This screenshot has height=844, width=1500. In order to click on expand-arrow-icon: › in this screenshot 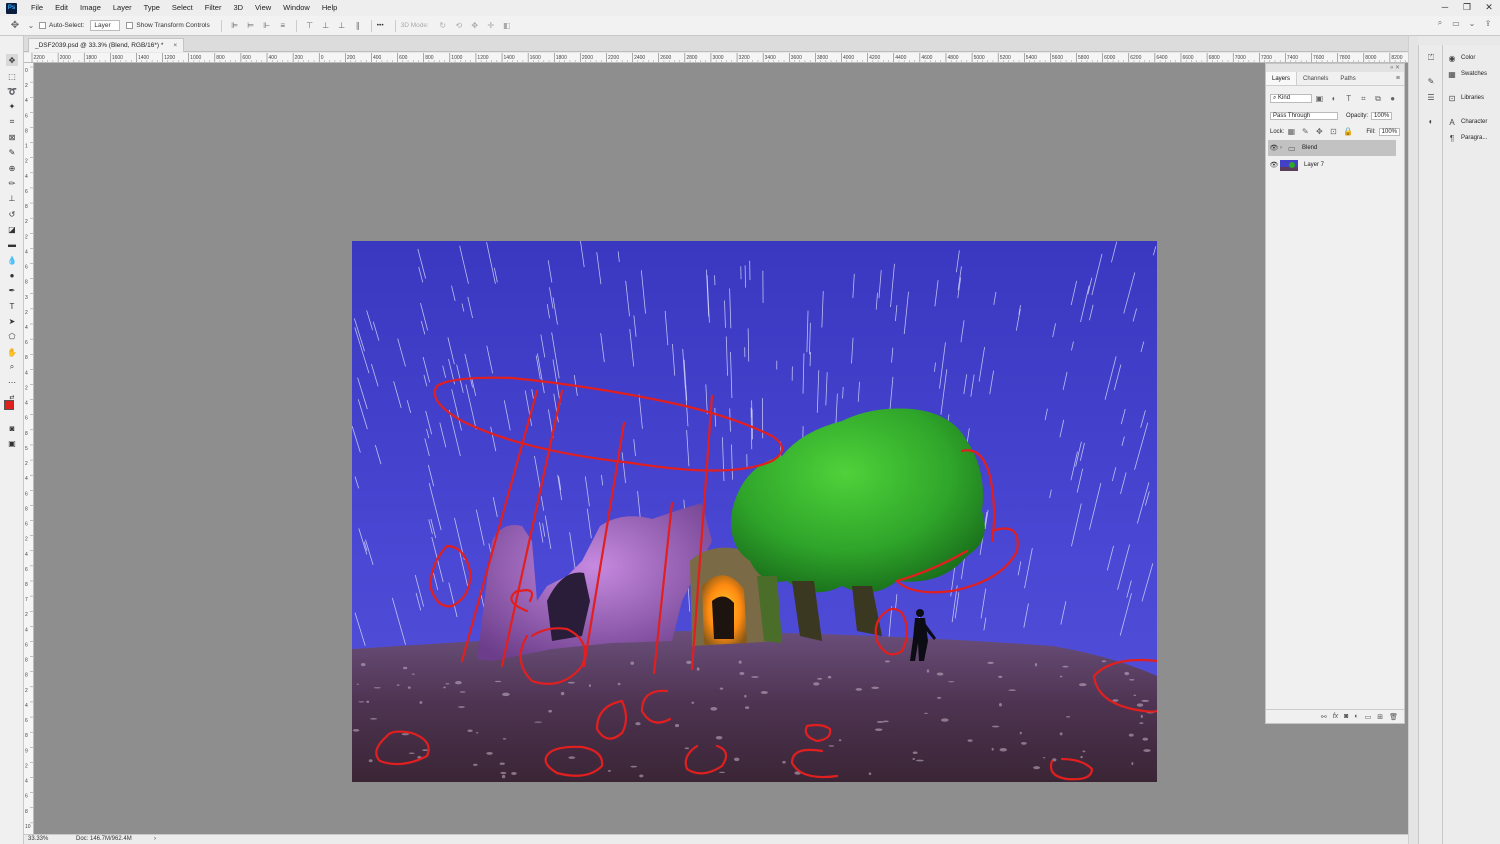, I will do `click(1284, 148)`.